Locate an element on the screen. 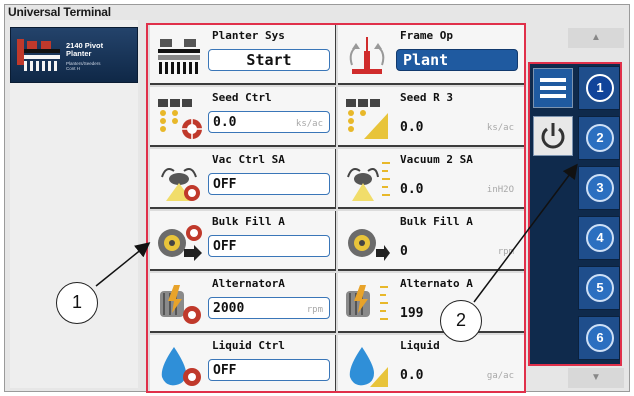  callout-2: 2 is located at coordinates (461, 321).